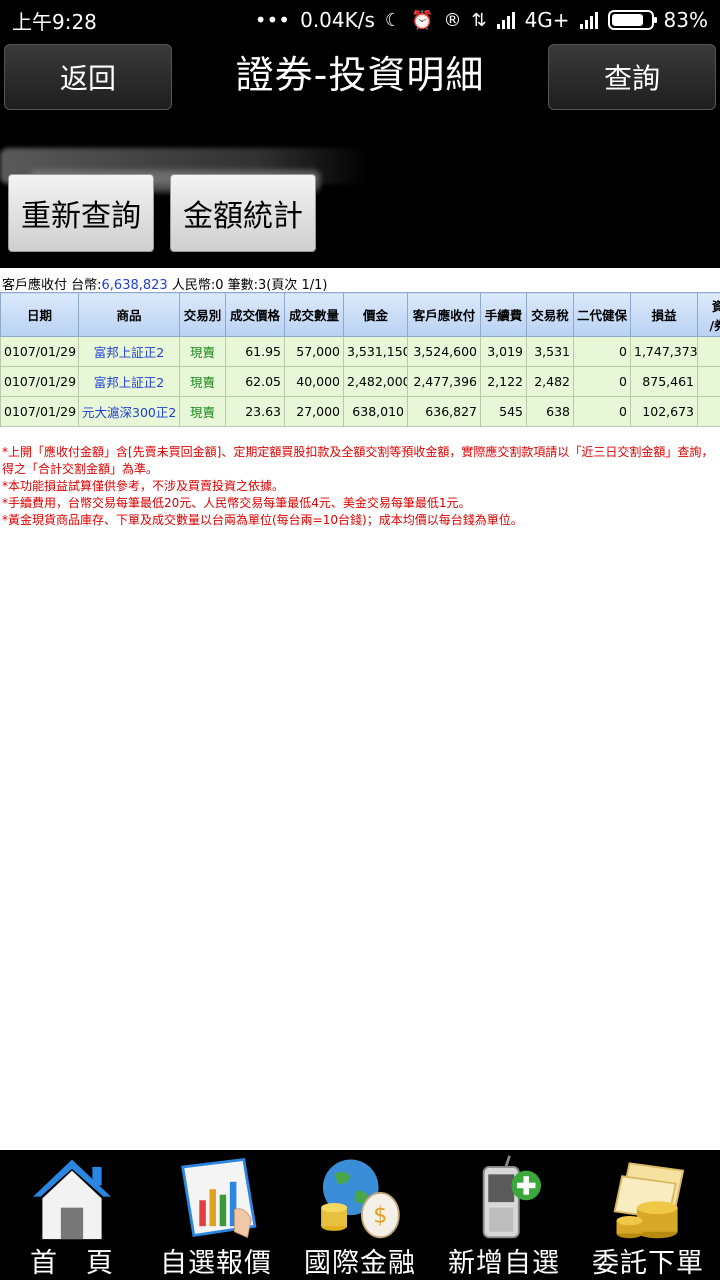  I want to click on query-button: 查詢, so click(632, 77).